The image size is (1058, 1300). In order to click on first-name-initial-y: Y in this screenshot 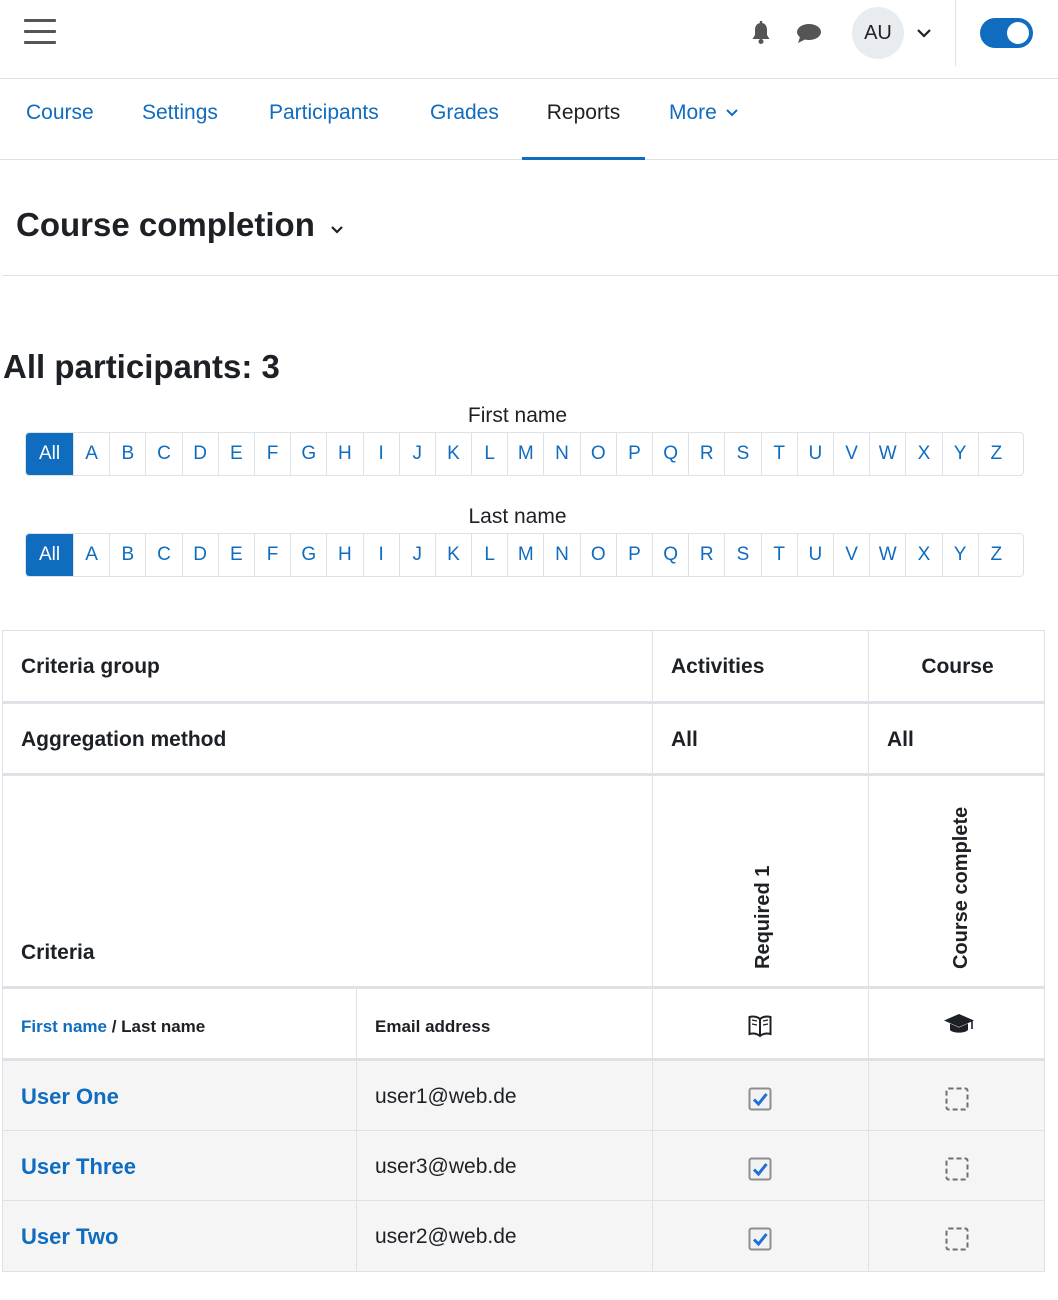, I will do `click(959, 454)`.